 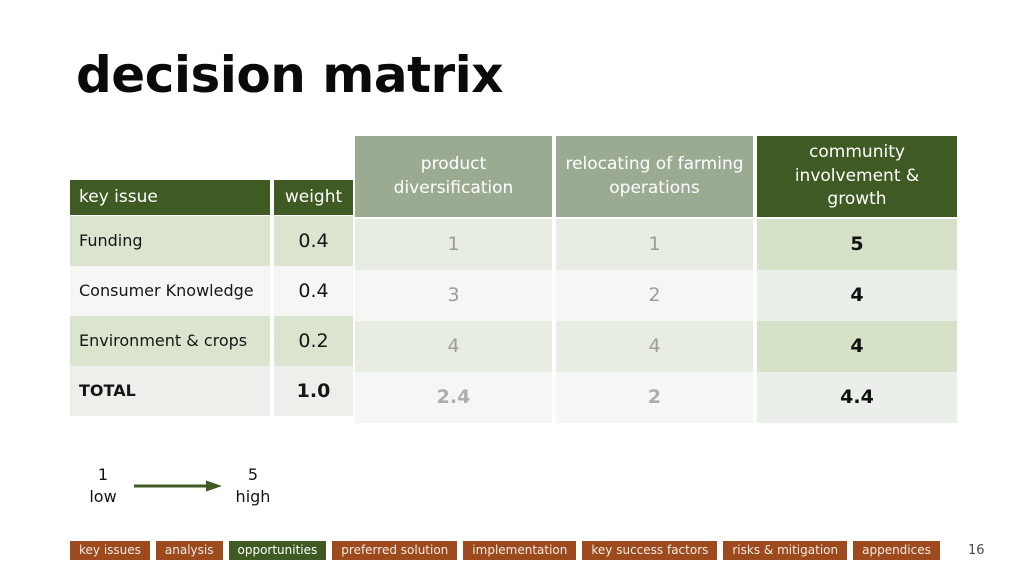 I want to click on cell-key-issue: Consumer Knowledge, so click(x=170, y=291).